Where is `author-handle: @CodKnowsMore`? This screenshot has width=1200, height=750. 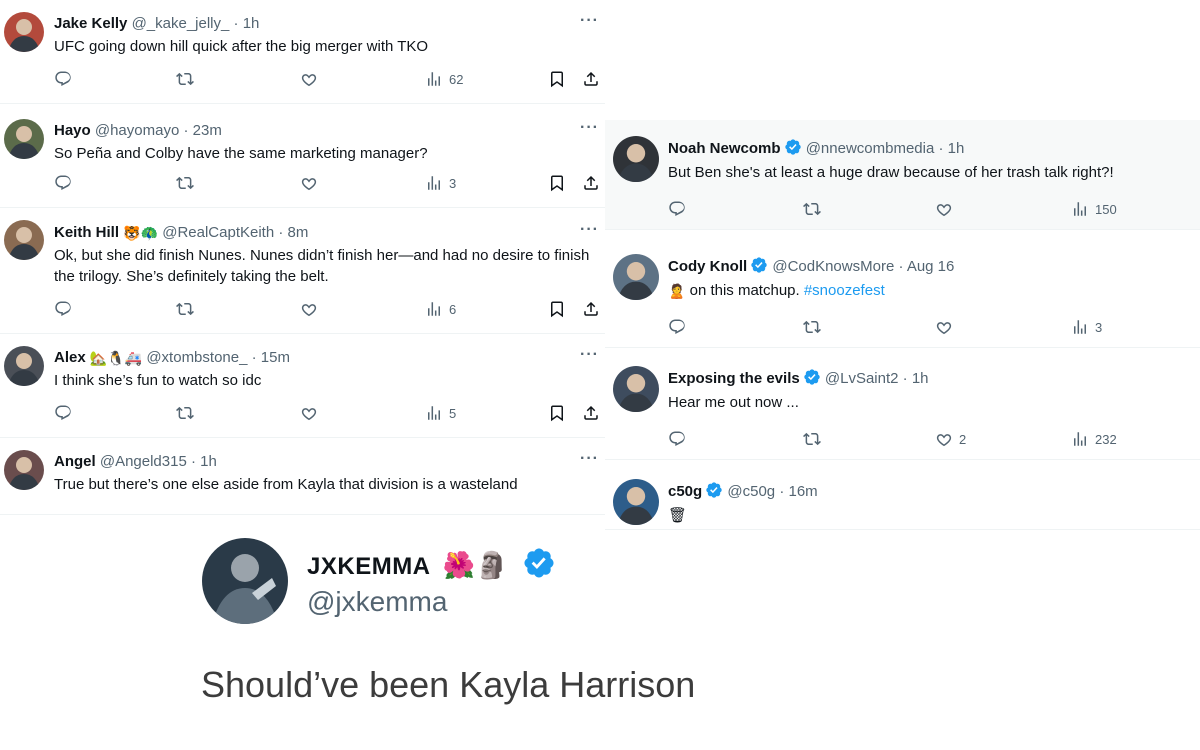 author-handle: @CodKnowsMore is located at coordinates (833, 266).